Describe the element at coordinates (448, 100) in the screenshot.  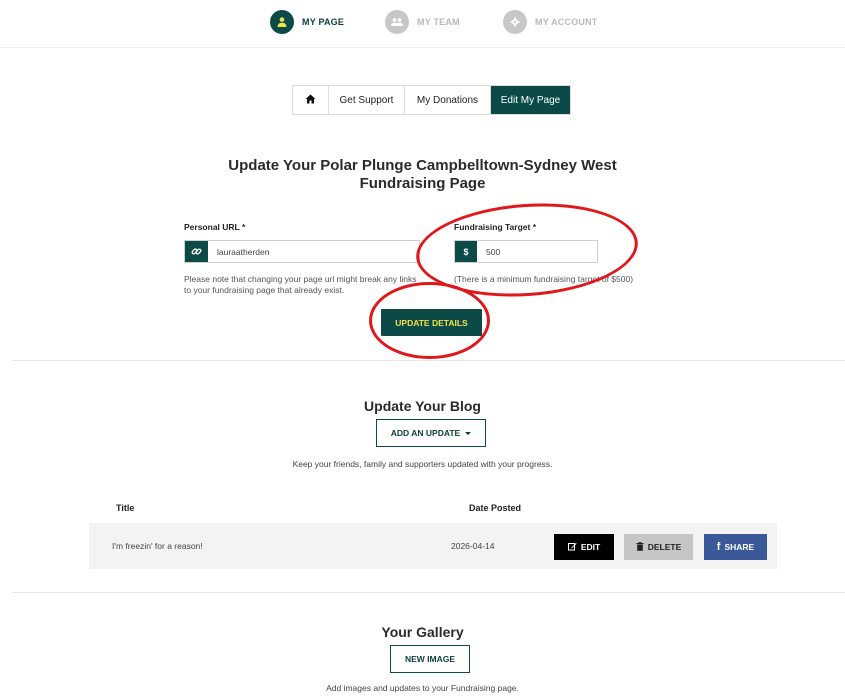
I see `tab-my-donations: My Donations` at that location.